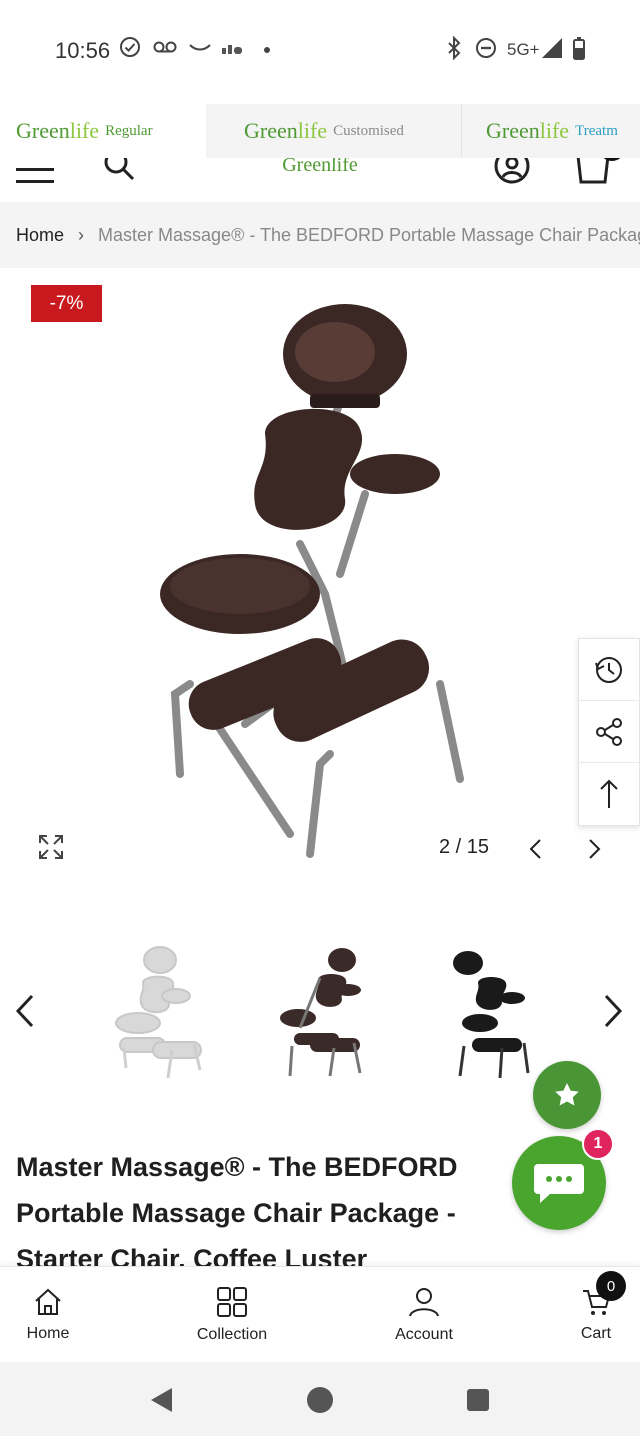 The height and width of the screenshot is (1436, 640). Describe the element at coordinates (598, 1144) in the screenshot. I see `chat-badge: 1` at that location.